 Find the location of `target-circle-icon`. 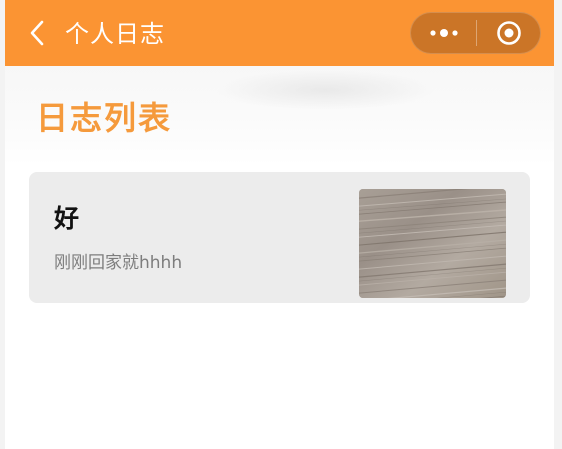

target-circle-icon is located at coordinates (508, 33).